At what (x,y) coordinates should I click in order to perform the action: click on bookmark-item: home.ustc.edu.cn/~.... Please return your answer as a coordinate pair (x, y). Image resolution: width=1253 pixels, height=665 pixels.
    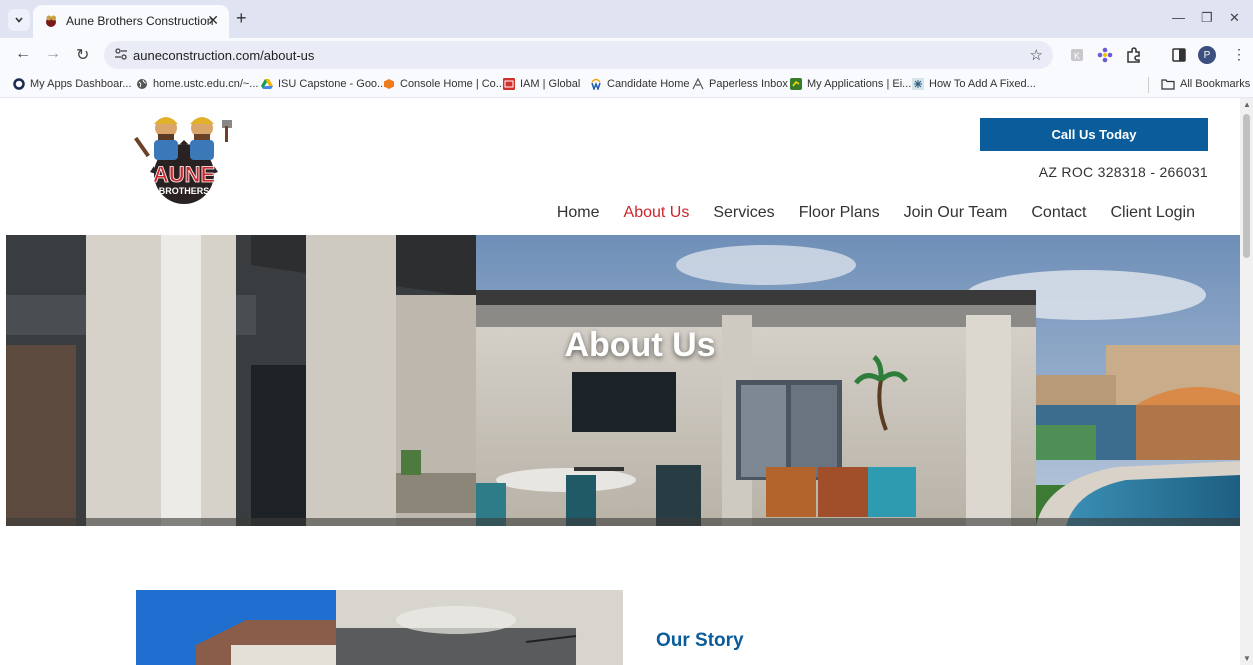
    Looking at the image, I should click on (197, 84).